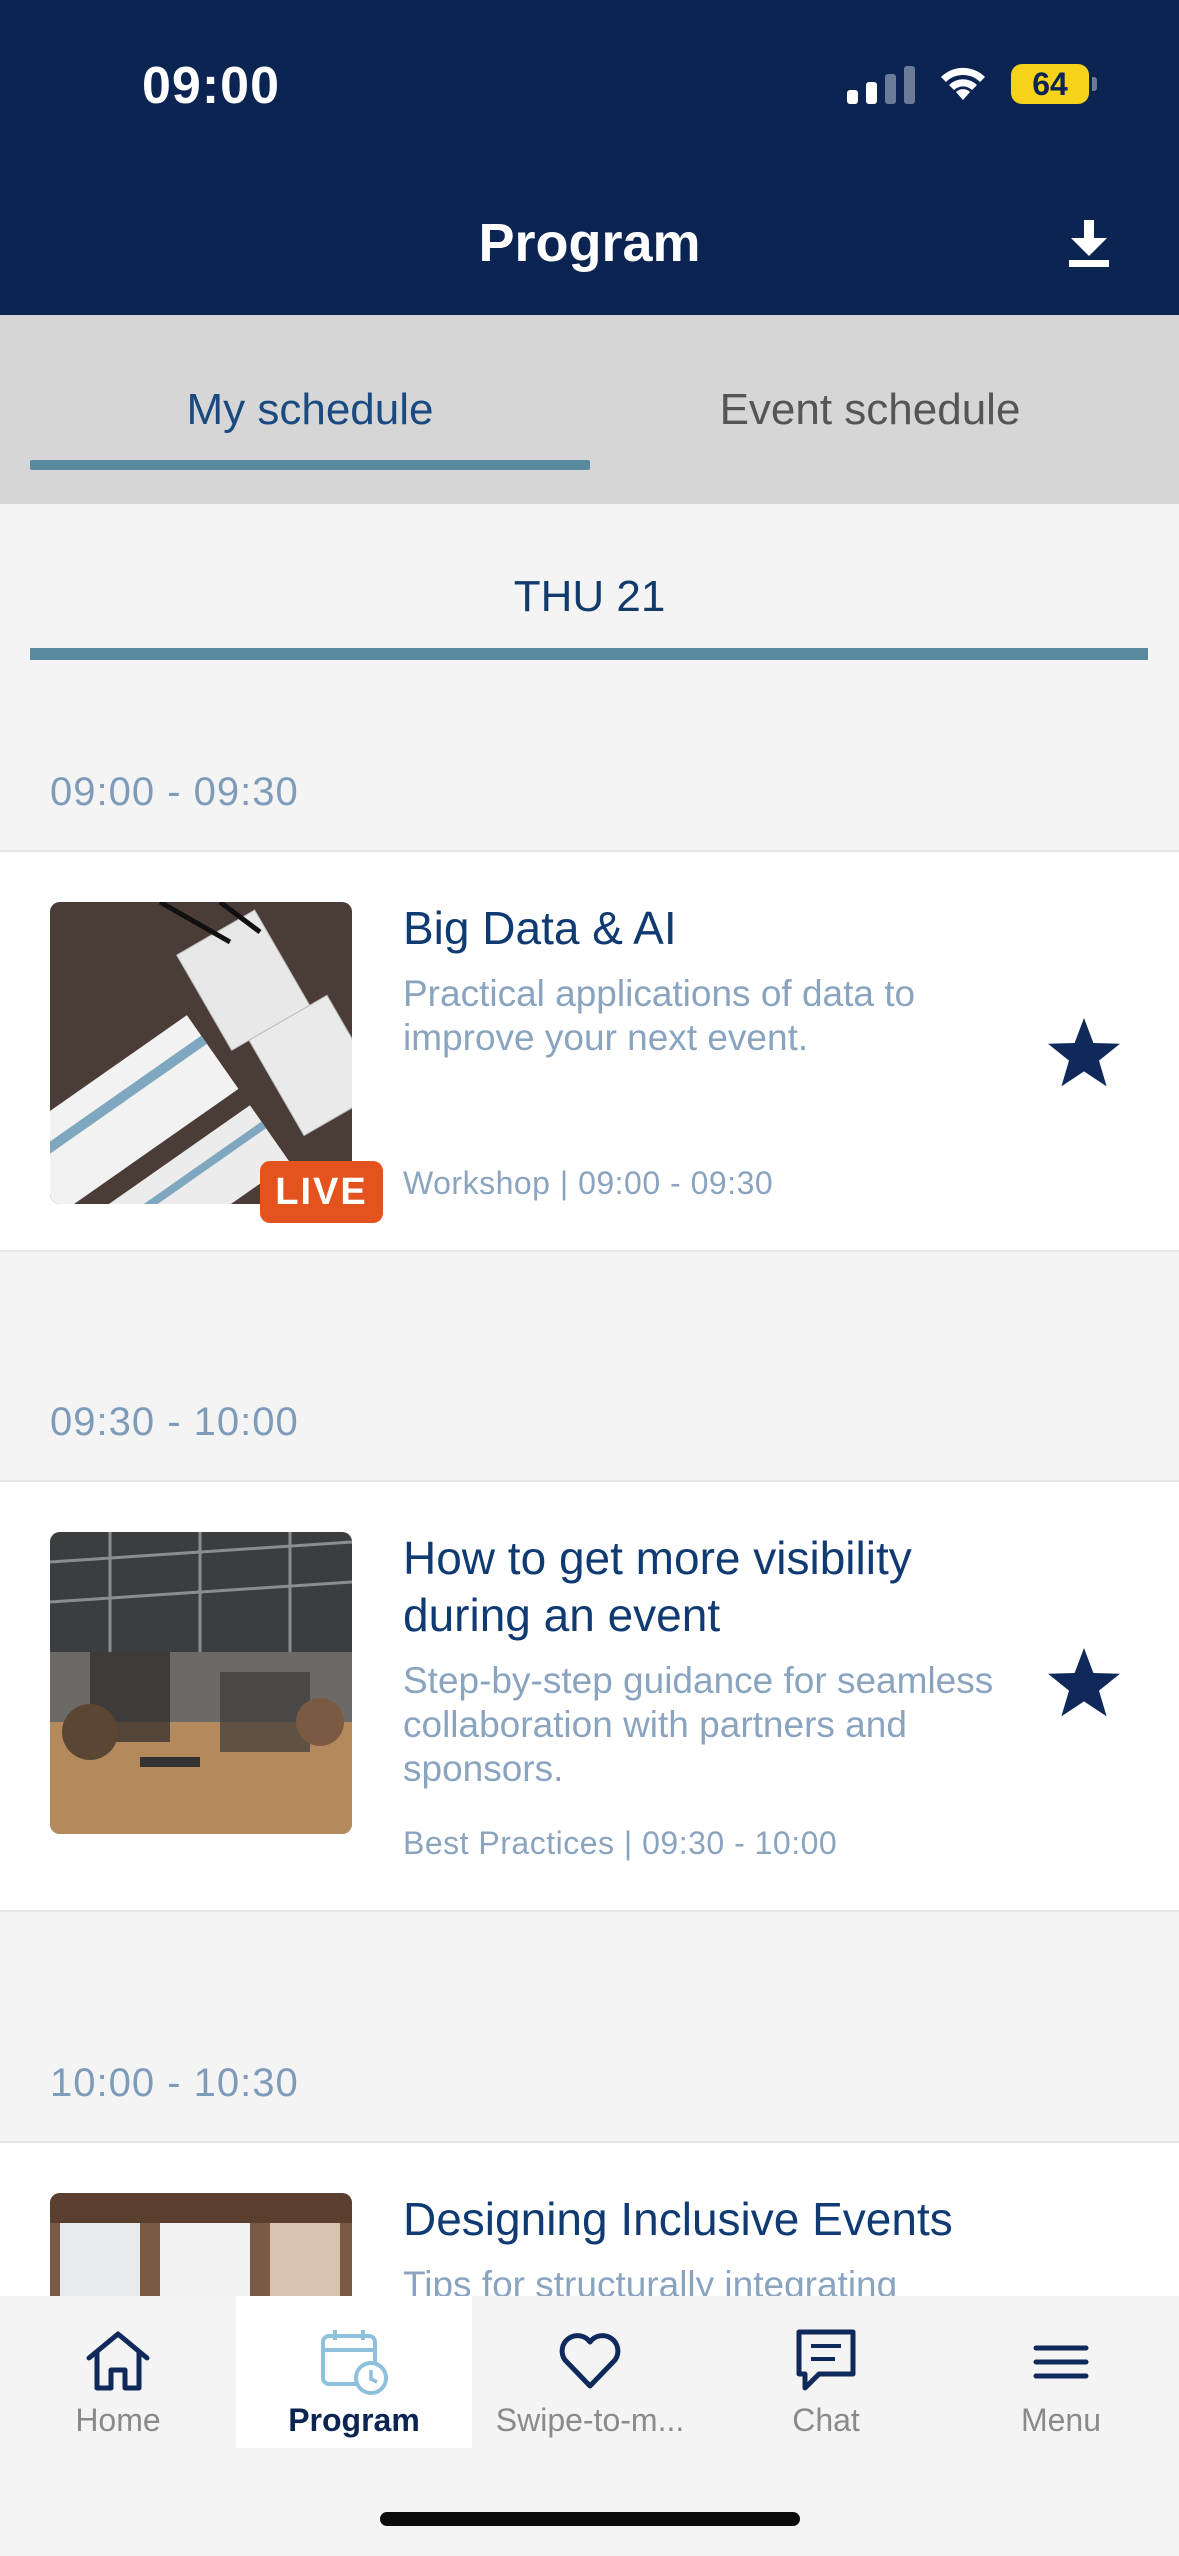 The image size is (1179, 2556). I want to click on time-slot-header: 10:00 - 10:30, so click(174, 2083).